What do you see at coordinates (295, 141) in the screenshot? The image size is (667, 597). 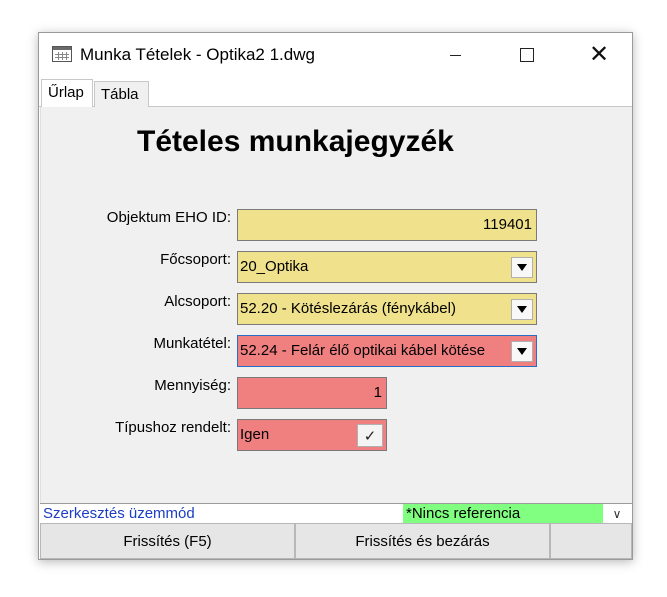 I see `form-heading: Tételes munkajegyzék` at bounding box center [295, 141].